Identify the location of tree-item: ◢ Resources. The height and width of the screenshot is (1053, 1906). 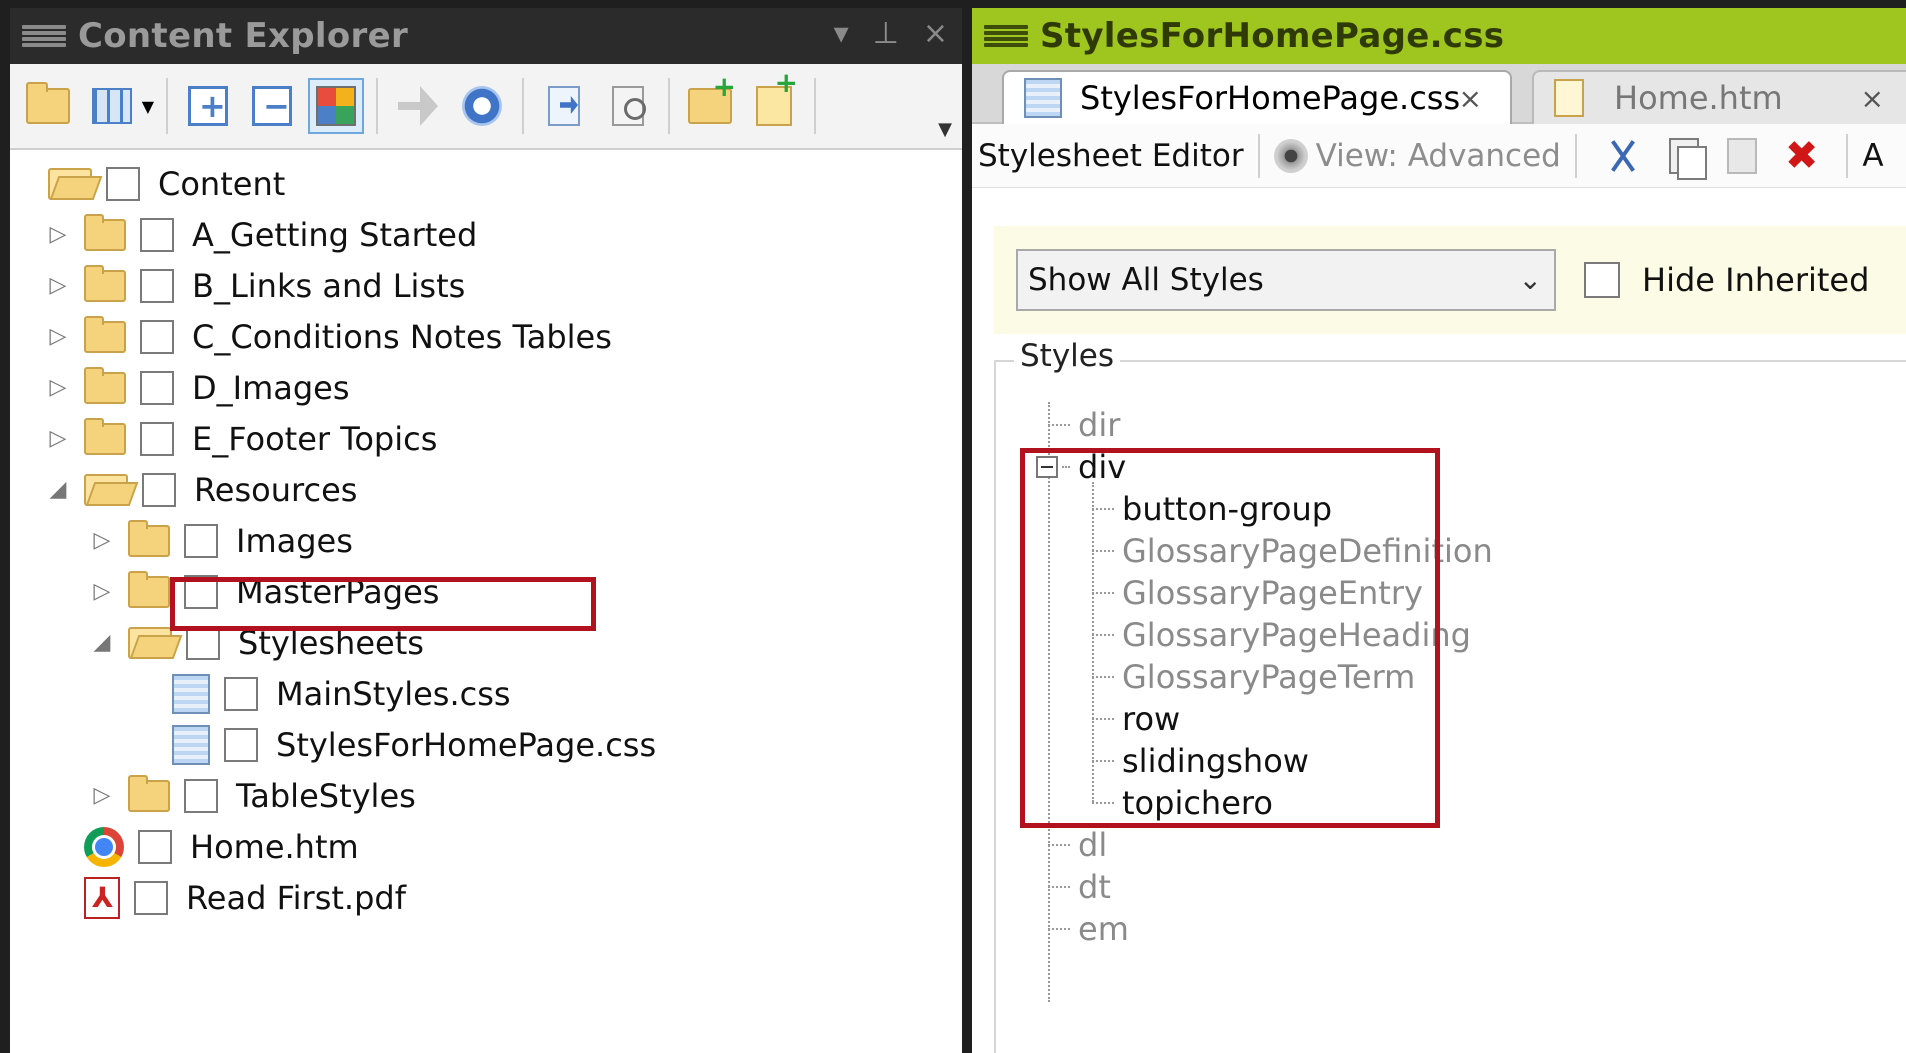
(486, 489).